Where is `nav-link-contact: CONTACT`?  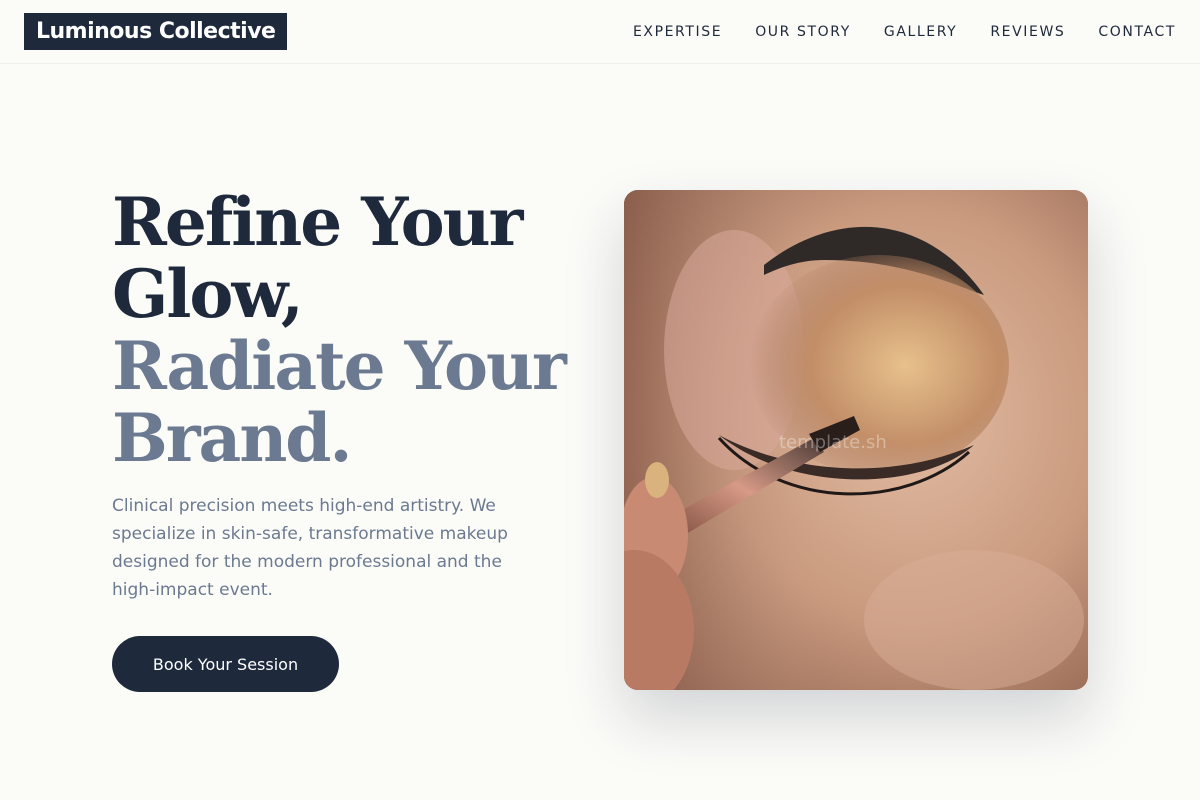
nav-link-contact: CONTACT is located at coordinates (1137, 32).